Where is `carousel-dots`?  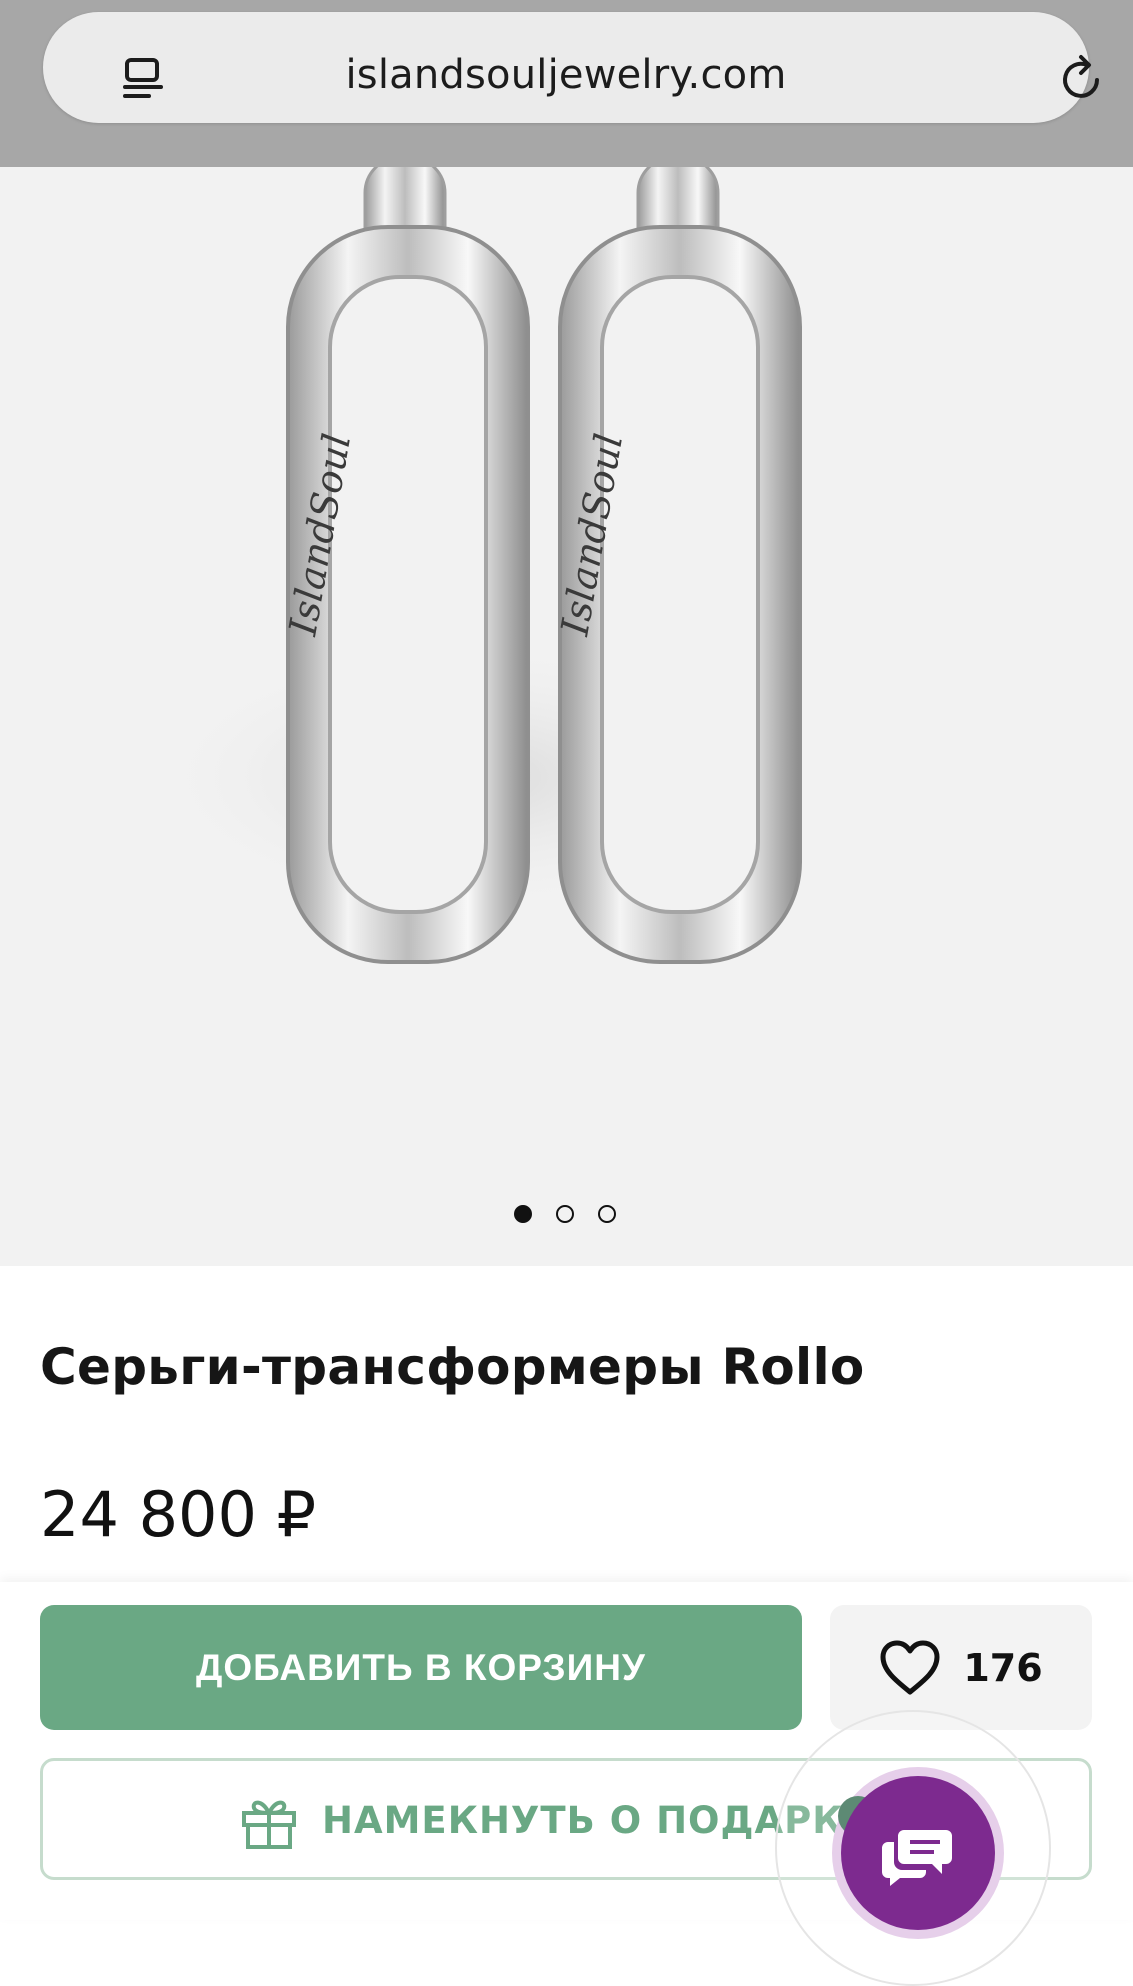 carousel-dots is located at coordinates (566, 1217).